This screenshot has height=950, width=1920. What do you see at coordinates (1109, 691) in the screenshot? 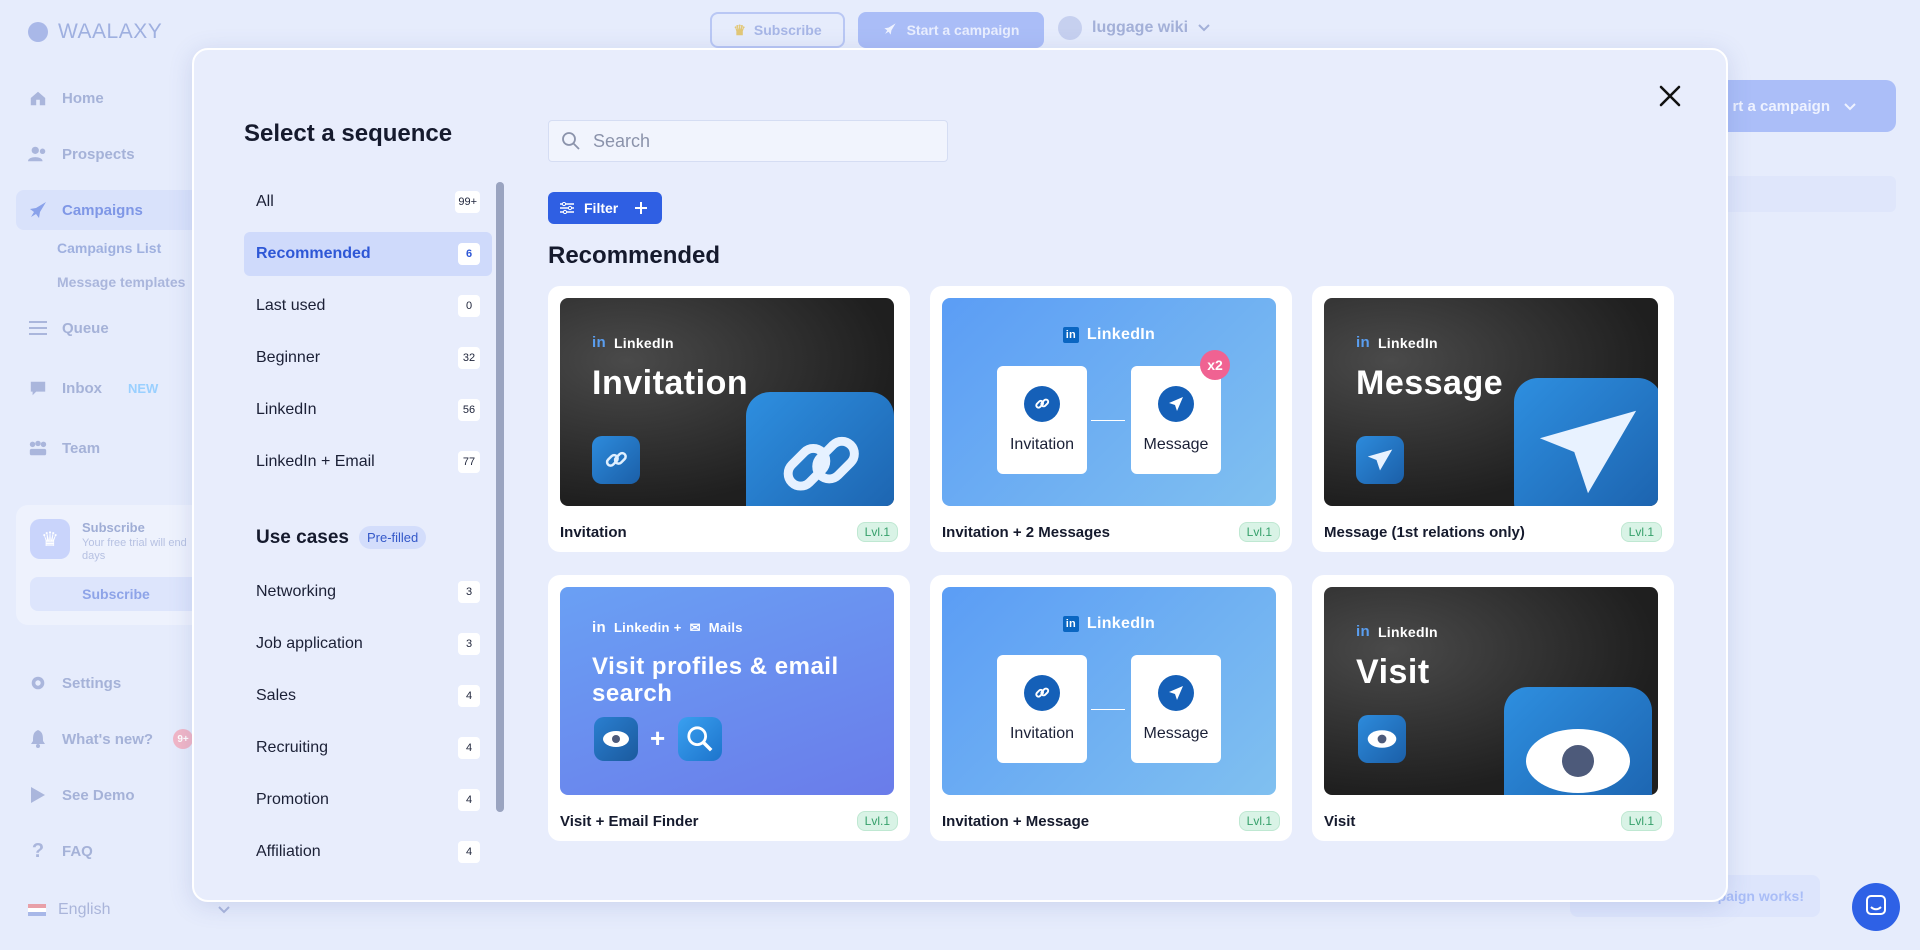
I see `card-thumbnail: in LinkedIn Invitation Message` at bounding box center [1109, 691].